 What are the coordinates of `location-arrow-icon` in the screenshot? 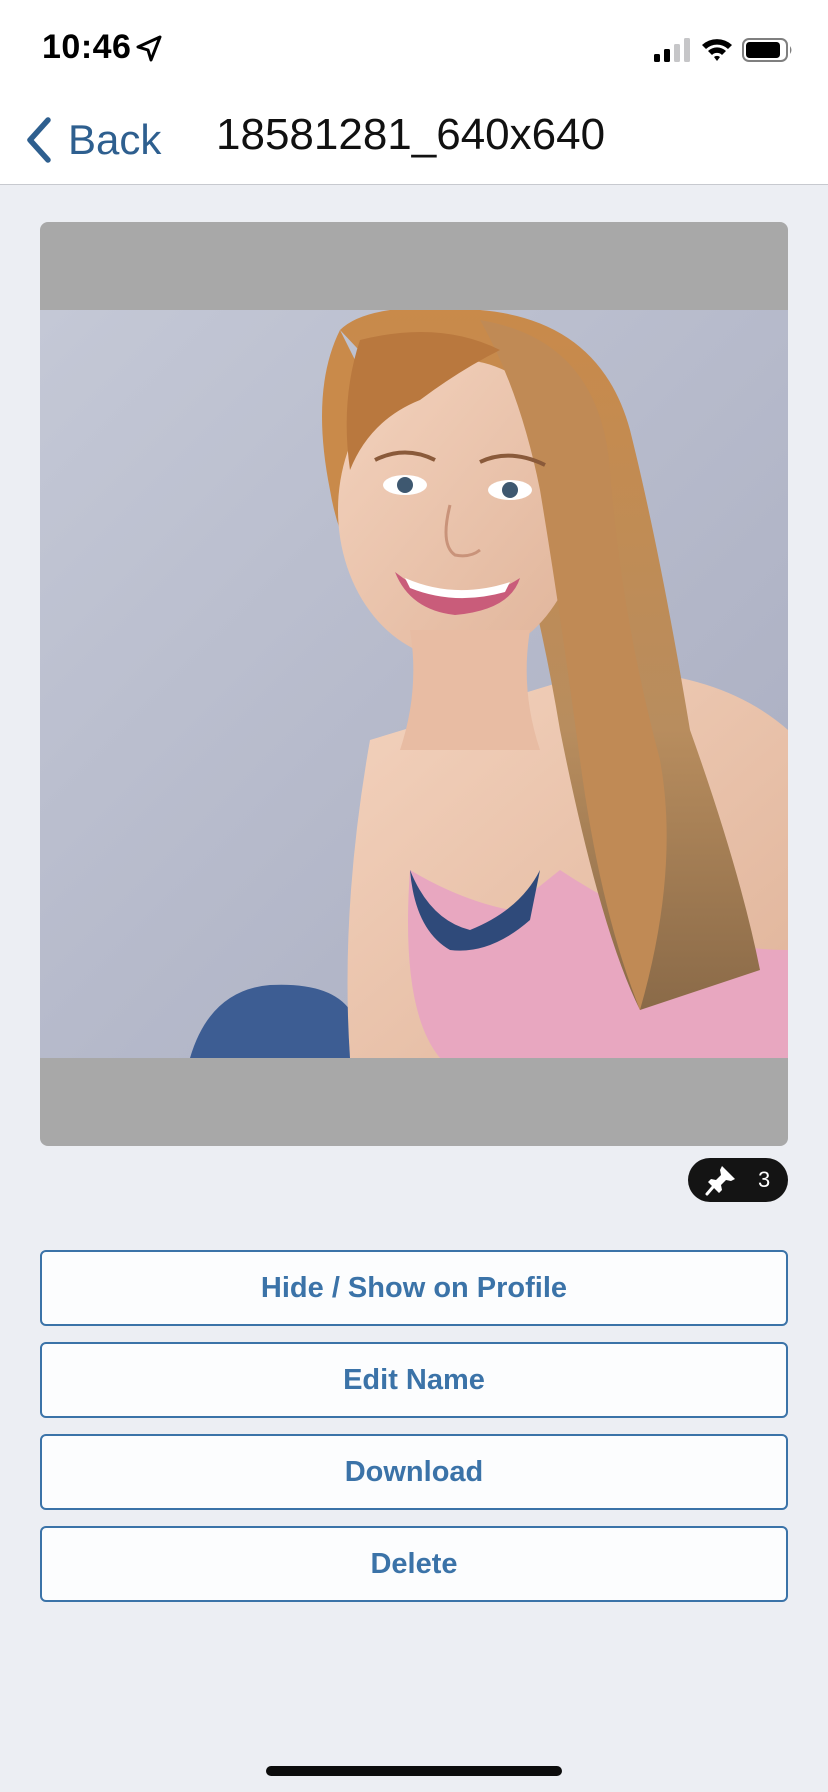 It's located at (149, 48).